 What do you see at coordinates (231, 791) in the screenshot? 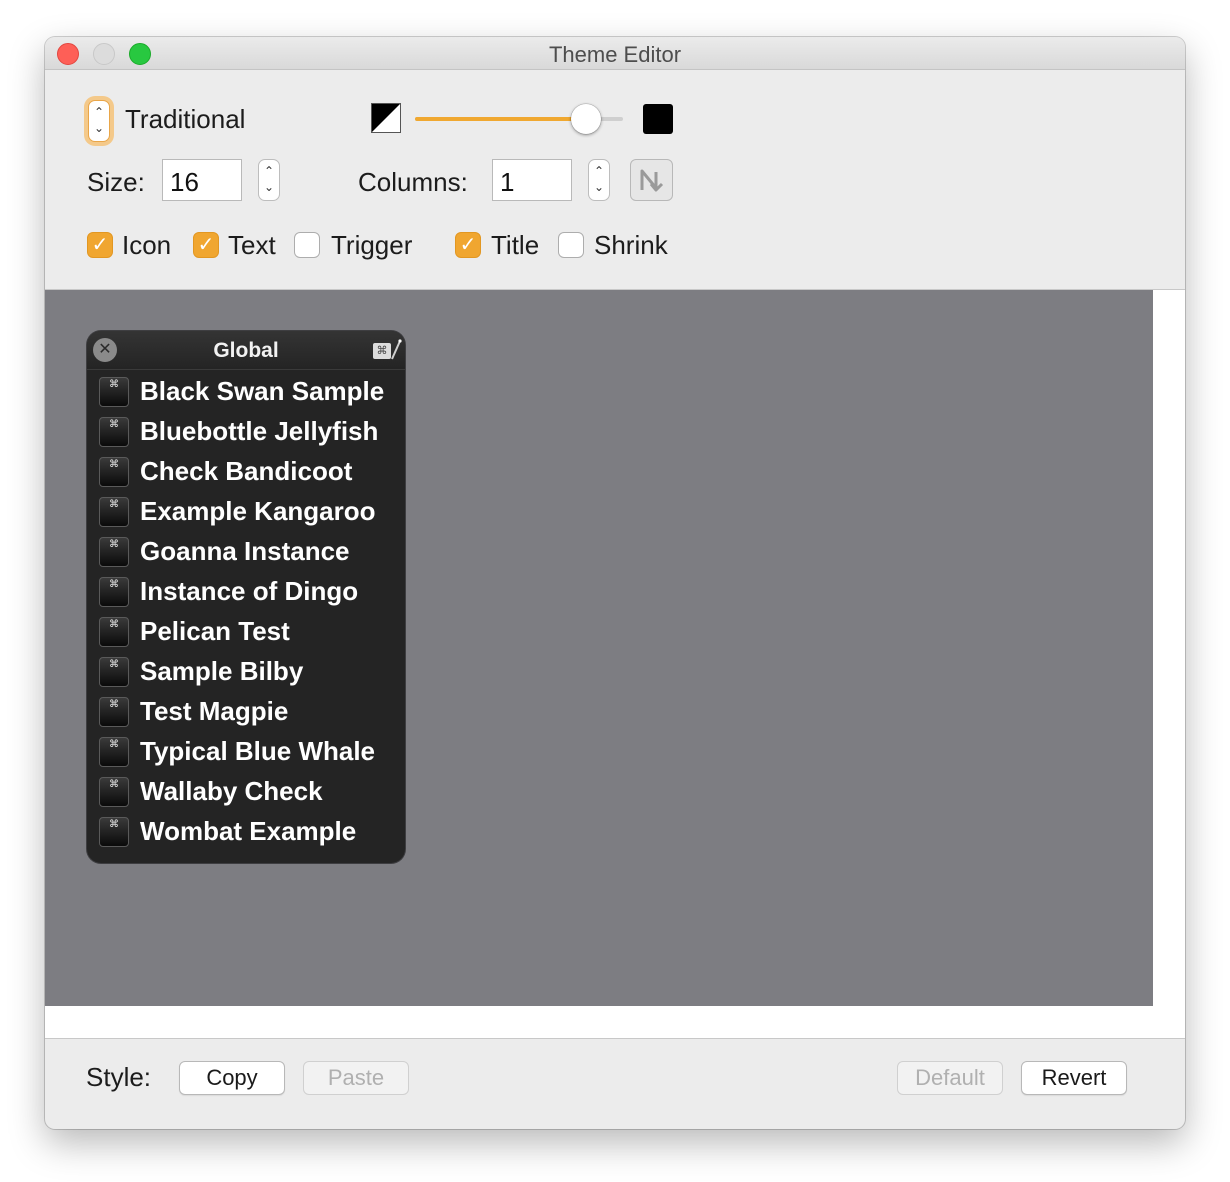
I see `palette-item-label: Wallaby Check` at bounding box center [231, 791].